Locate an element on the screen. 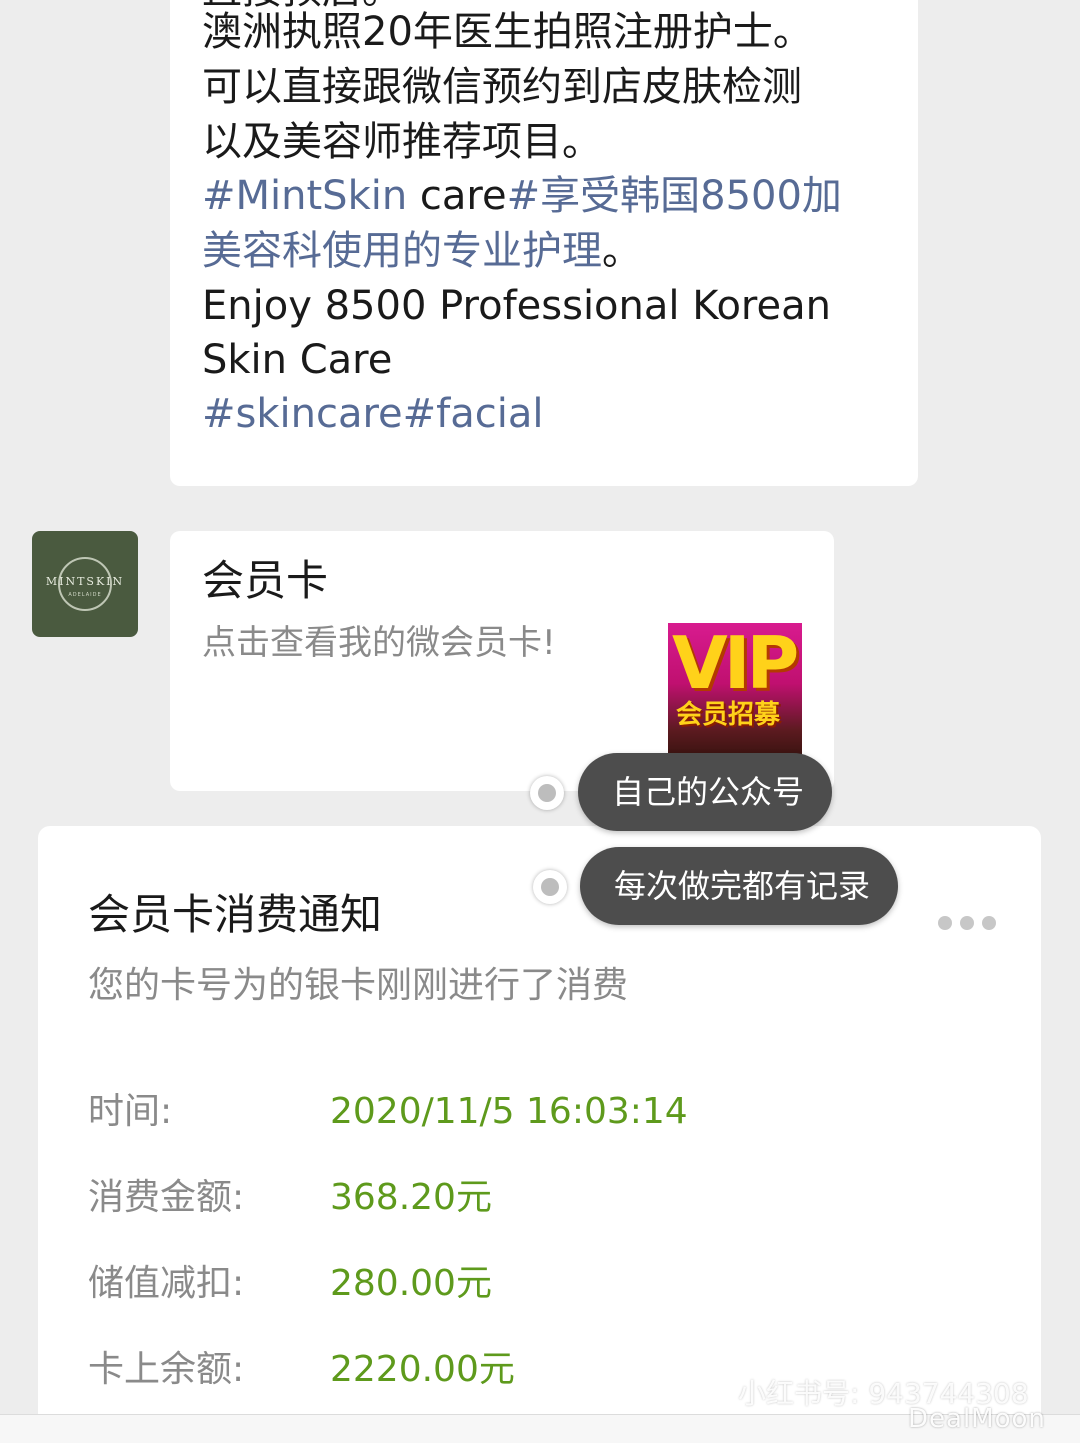 This screenshot has height=1443, width=1080. row-value: 2220.00元 is located at coordinates (422, 1369).